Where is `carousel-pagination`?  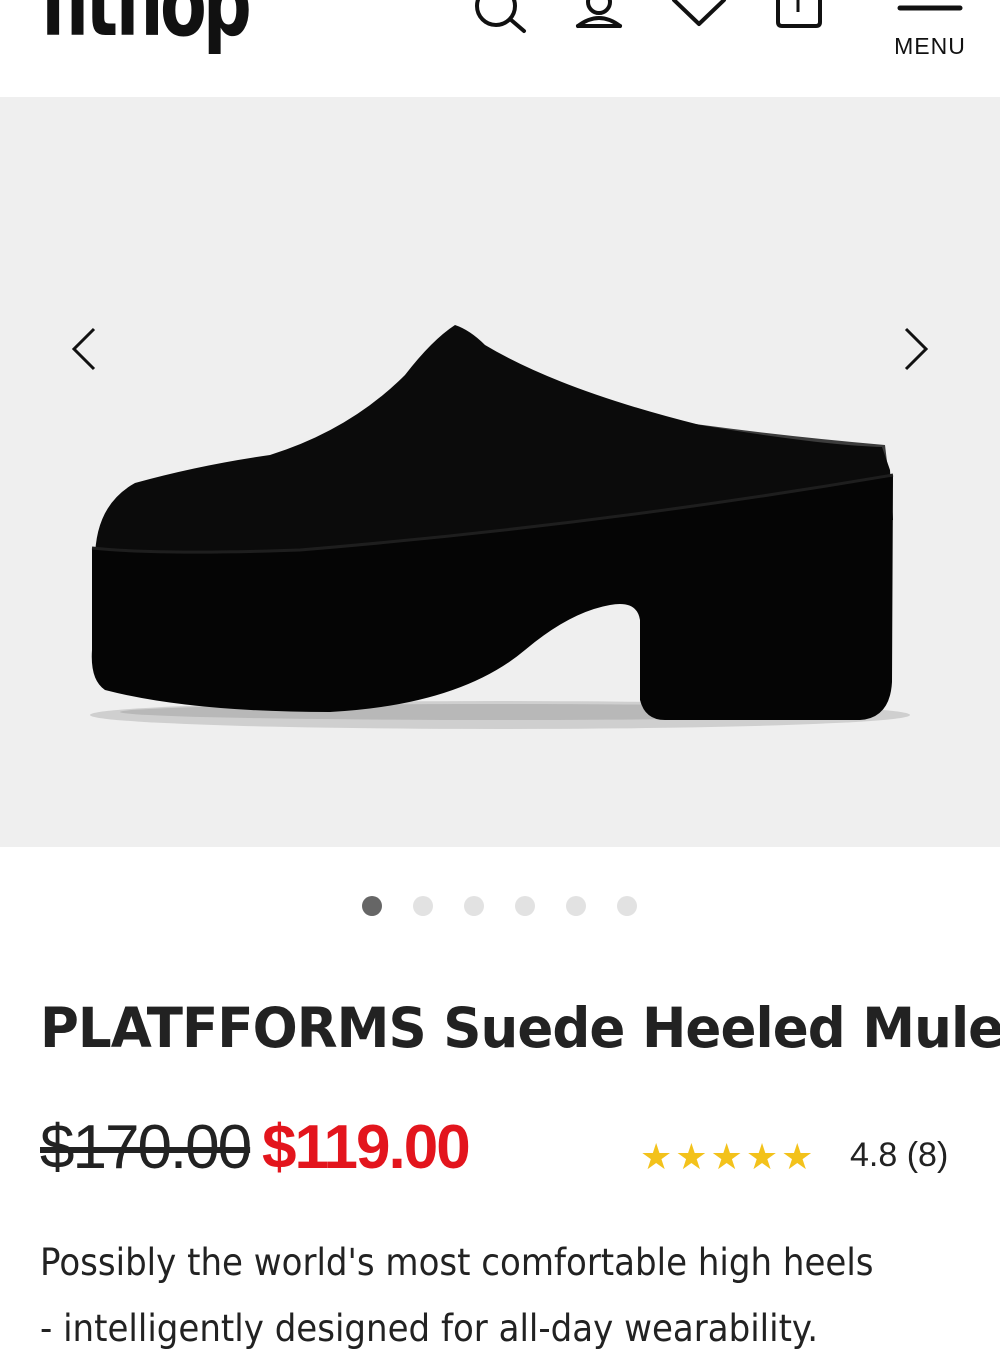 carousel-pagination is located at coordinates (502, 908).